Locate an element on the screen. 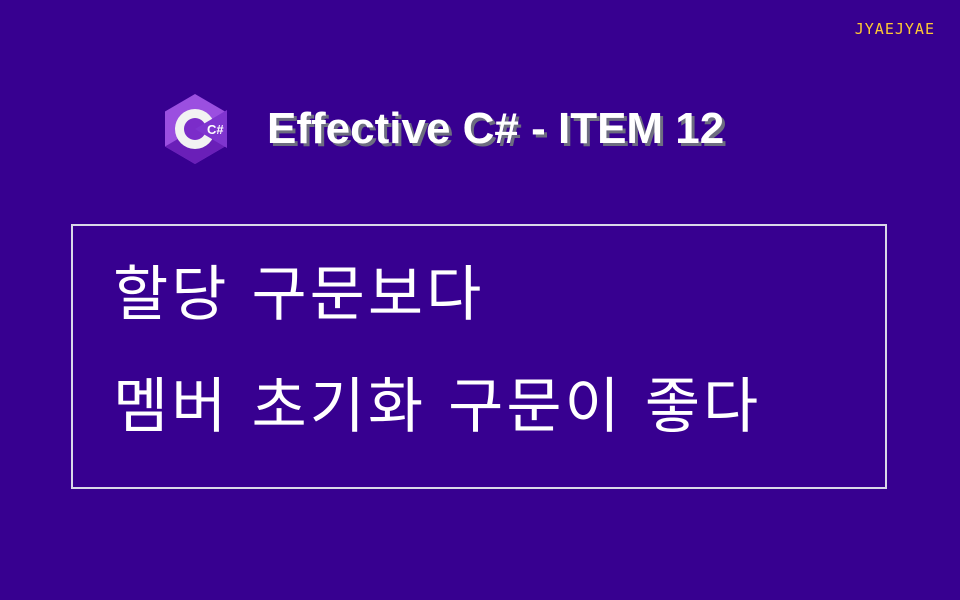  csharp-logo-icon: C# is located at coordinates (196, 129).